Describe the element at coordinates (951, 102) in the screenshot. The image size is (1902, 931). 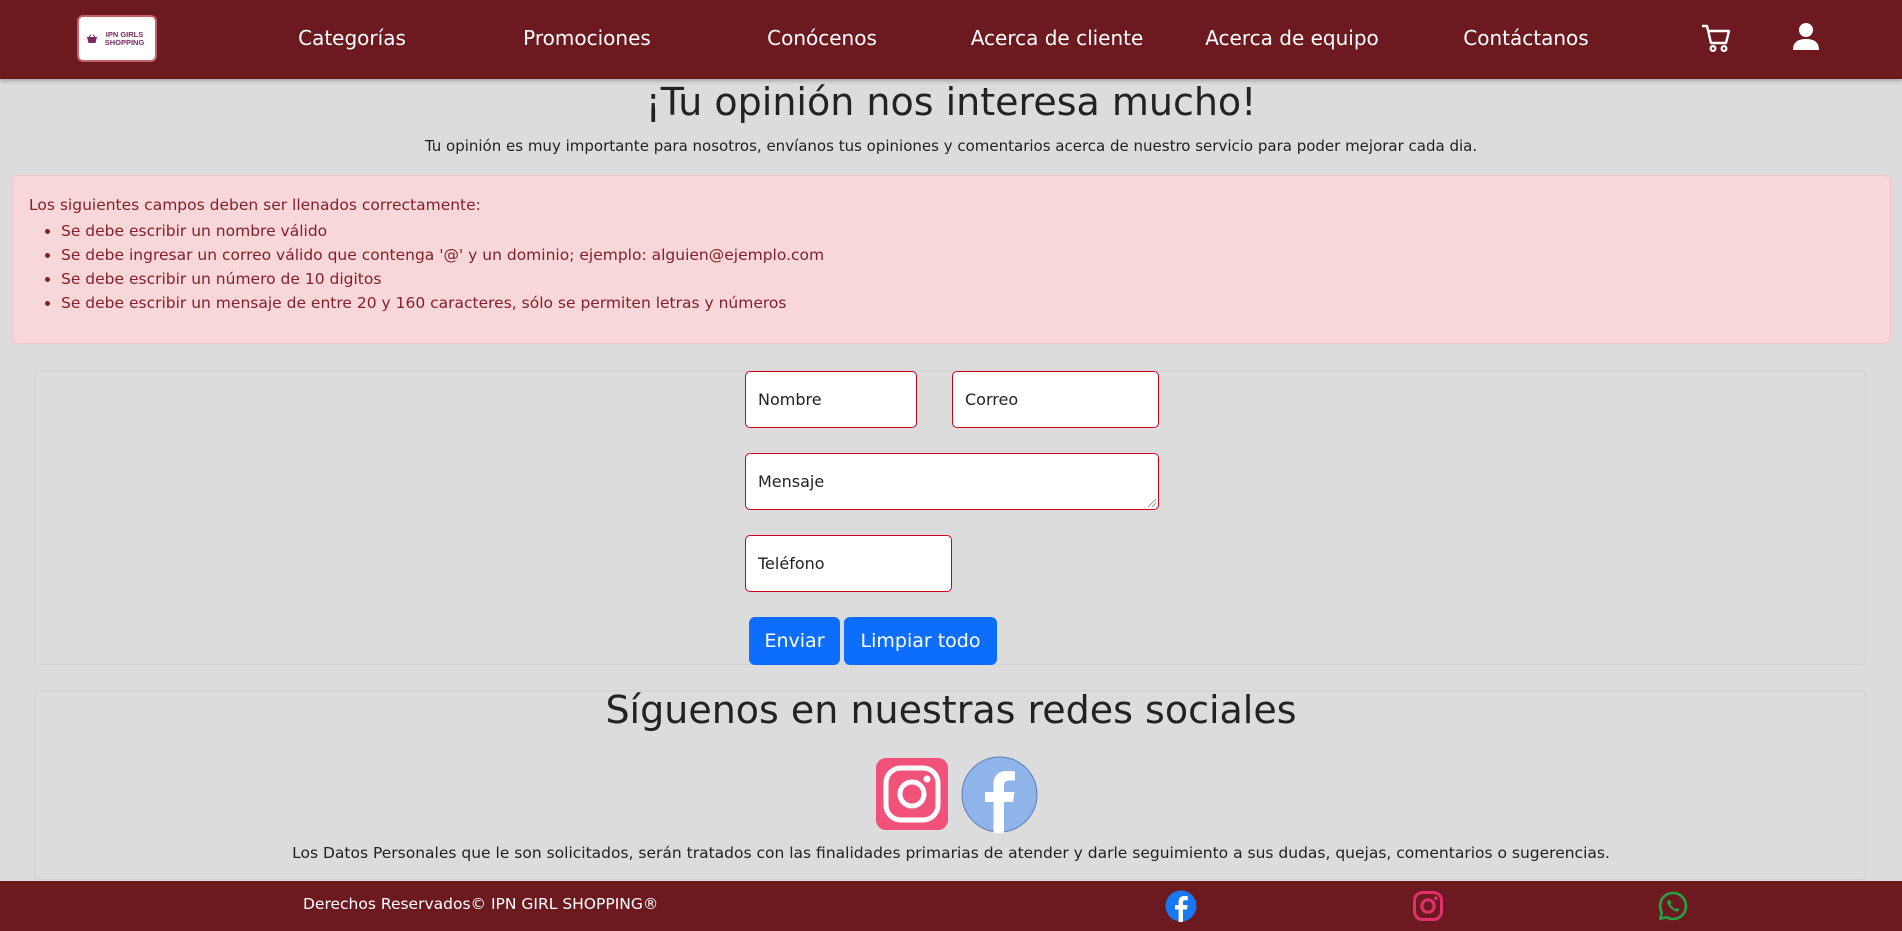
I see `page-title: ¡Tu opinión nos interesa mucho!` at that location.